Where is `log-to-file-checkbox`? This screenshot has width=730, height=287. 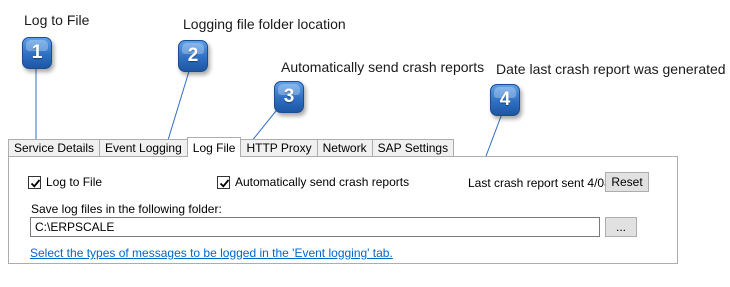 log-to-file-checkbox is located at coordinates (34, 182).